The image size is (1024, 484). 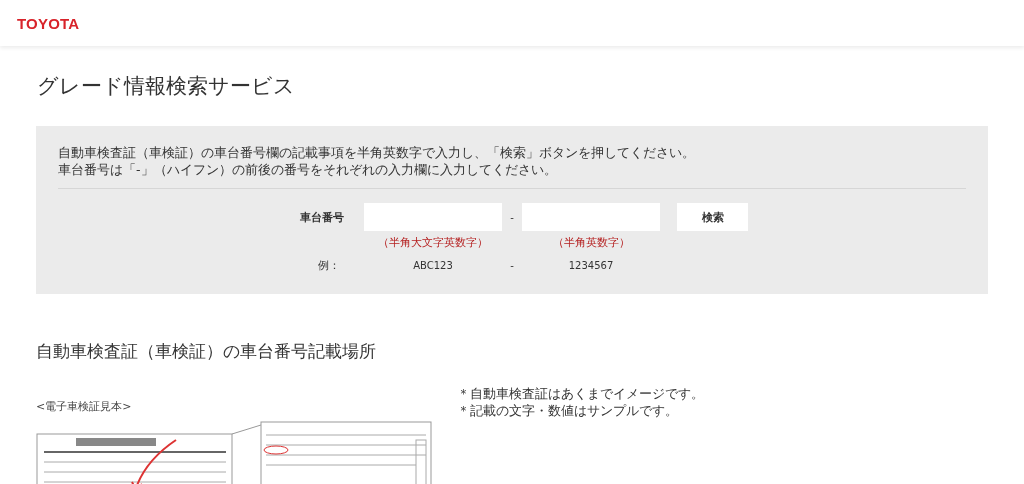 I want to click on logo: TOYOTA, so click(x=48, y=23).